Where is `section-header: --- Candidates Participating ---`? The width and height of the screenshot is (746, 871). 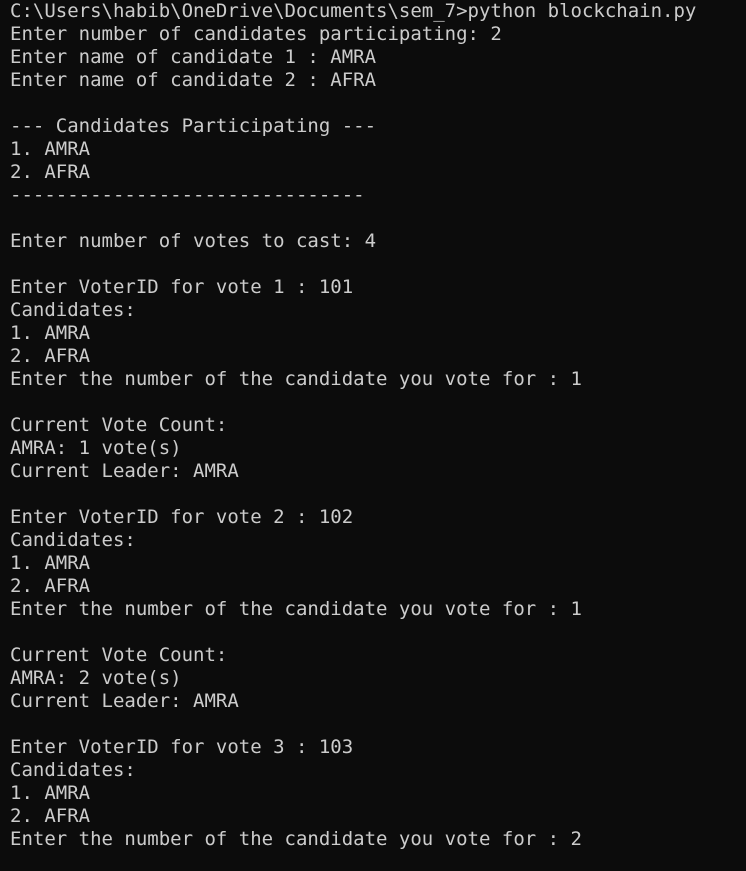 section-header: --- Candidates Participating --- is located at coordinates (193, 126).